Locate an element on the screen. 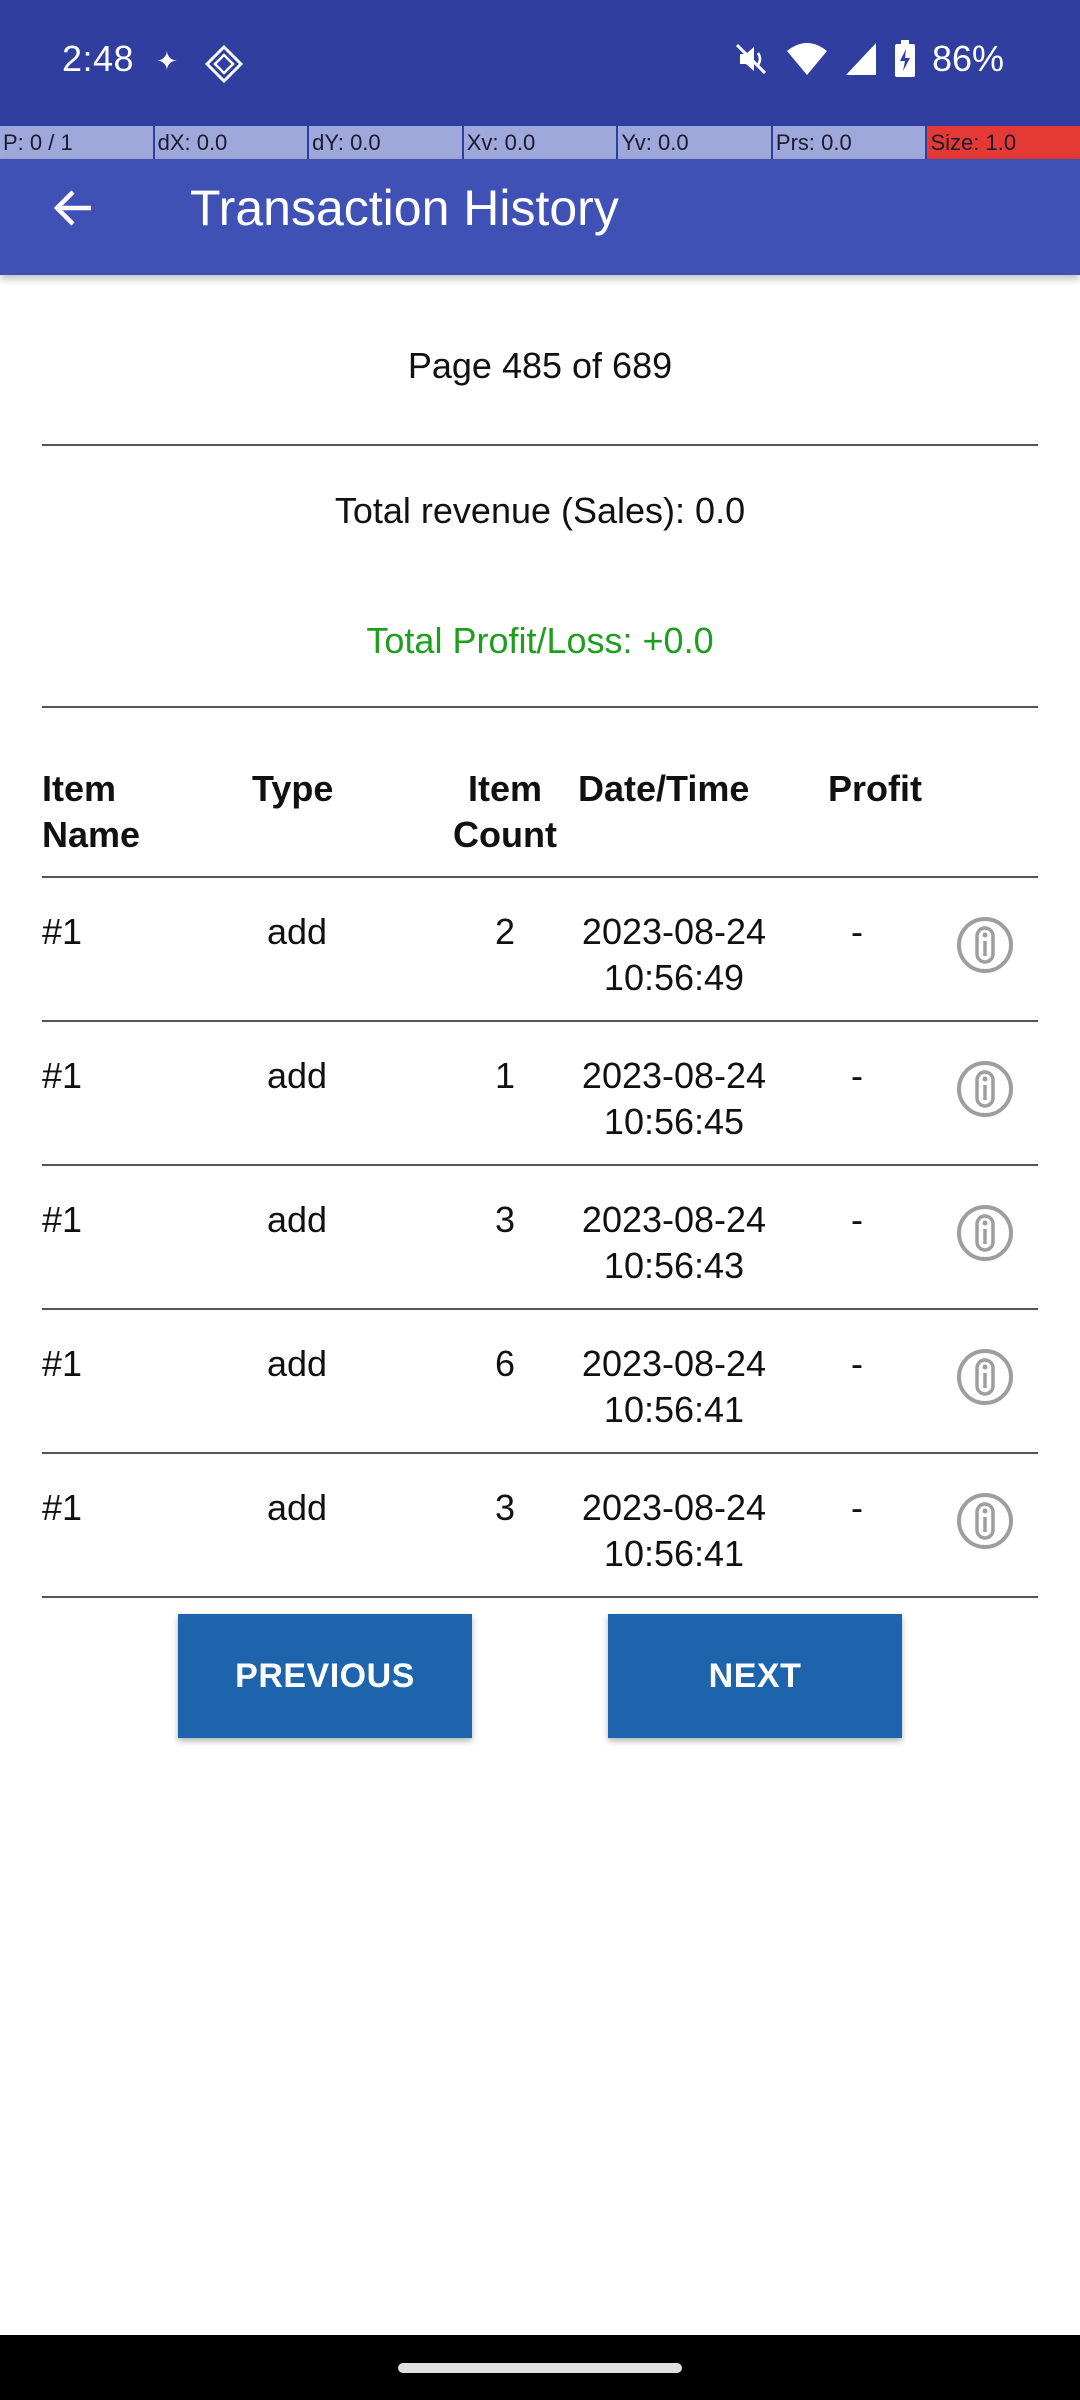 The width and height of the screenshot is (1080, 2400). cell-date-time: 2023-08-24 10:56:49 is located at coordinates (674, 955).